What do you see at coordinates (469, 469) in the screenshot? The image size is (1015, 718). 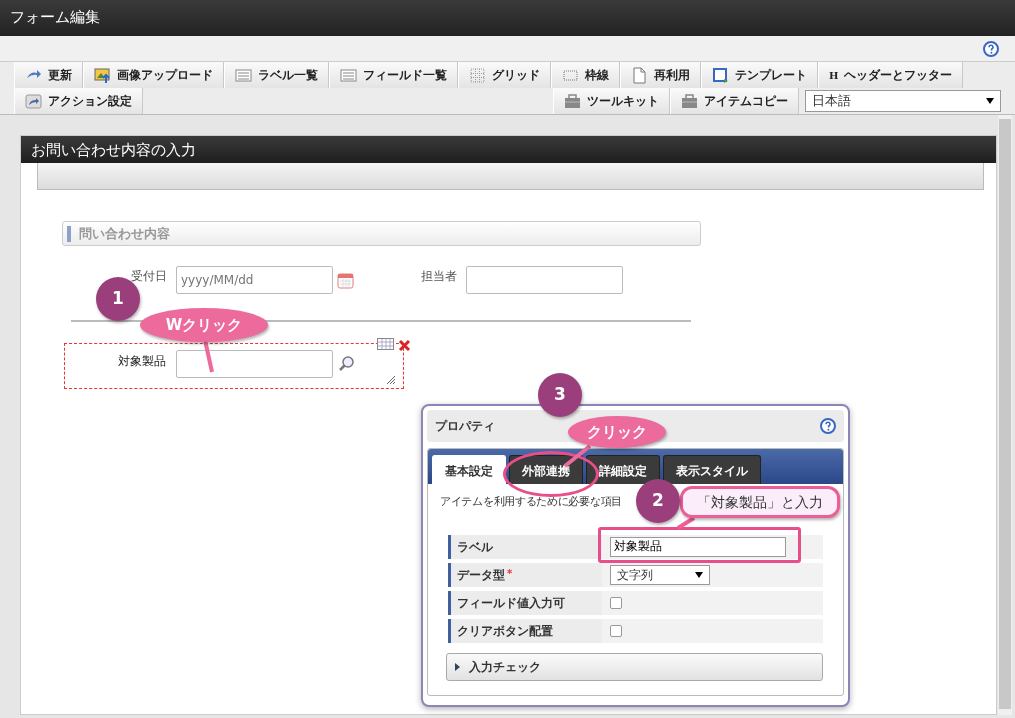 I see `tab: 基本設定` at bounding box center [469, 469].